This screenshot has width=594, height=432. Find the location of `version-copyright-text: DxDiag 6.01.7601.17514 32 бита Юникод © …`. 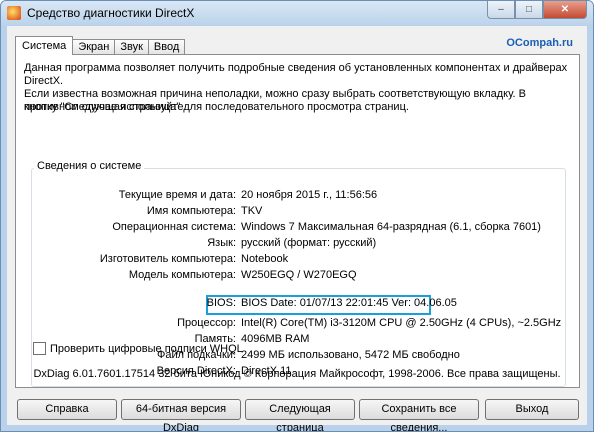

version-copyright-text: DxDiag 6.01.7601.17514 32 бита Юникод © … is located at coordinates (297, 374).